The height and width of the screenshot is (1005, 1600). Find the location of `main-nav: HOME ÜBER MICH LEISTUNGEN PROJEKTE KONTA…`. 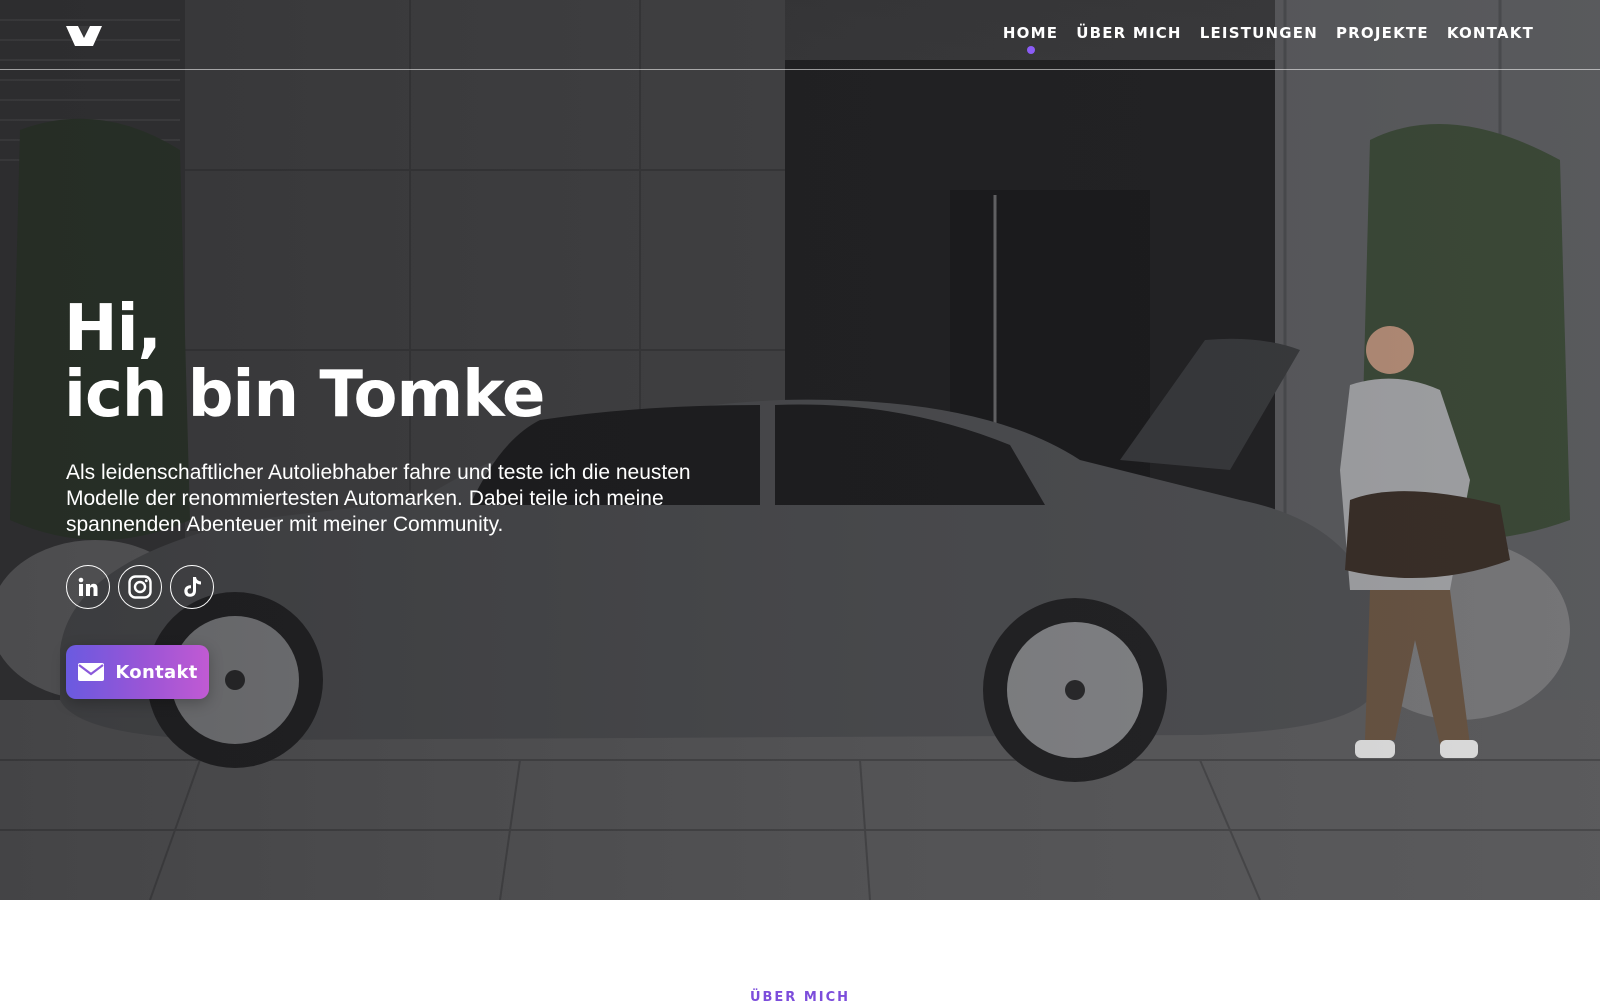

main-nav: HOME ÜBER MICH LEISTUNGEN PROJEKTE KONTA… is located at coordinates (1268, 39).